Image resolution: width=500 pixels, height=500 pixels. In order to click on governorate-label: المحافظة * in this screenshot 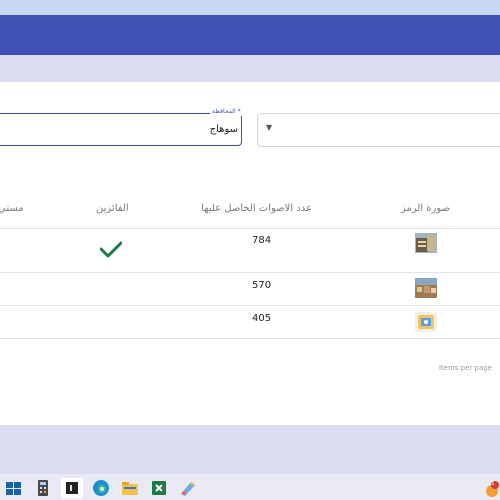, I will do `click(226, 112)`.